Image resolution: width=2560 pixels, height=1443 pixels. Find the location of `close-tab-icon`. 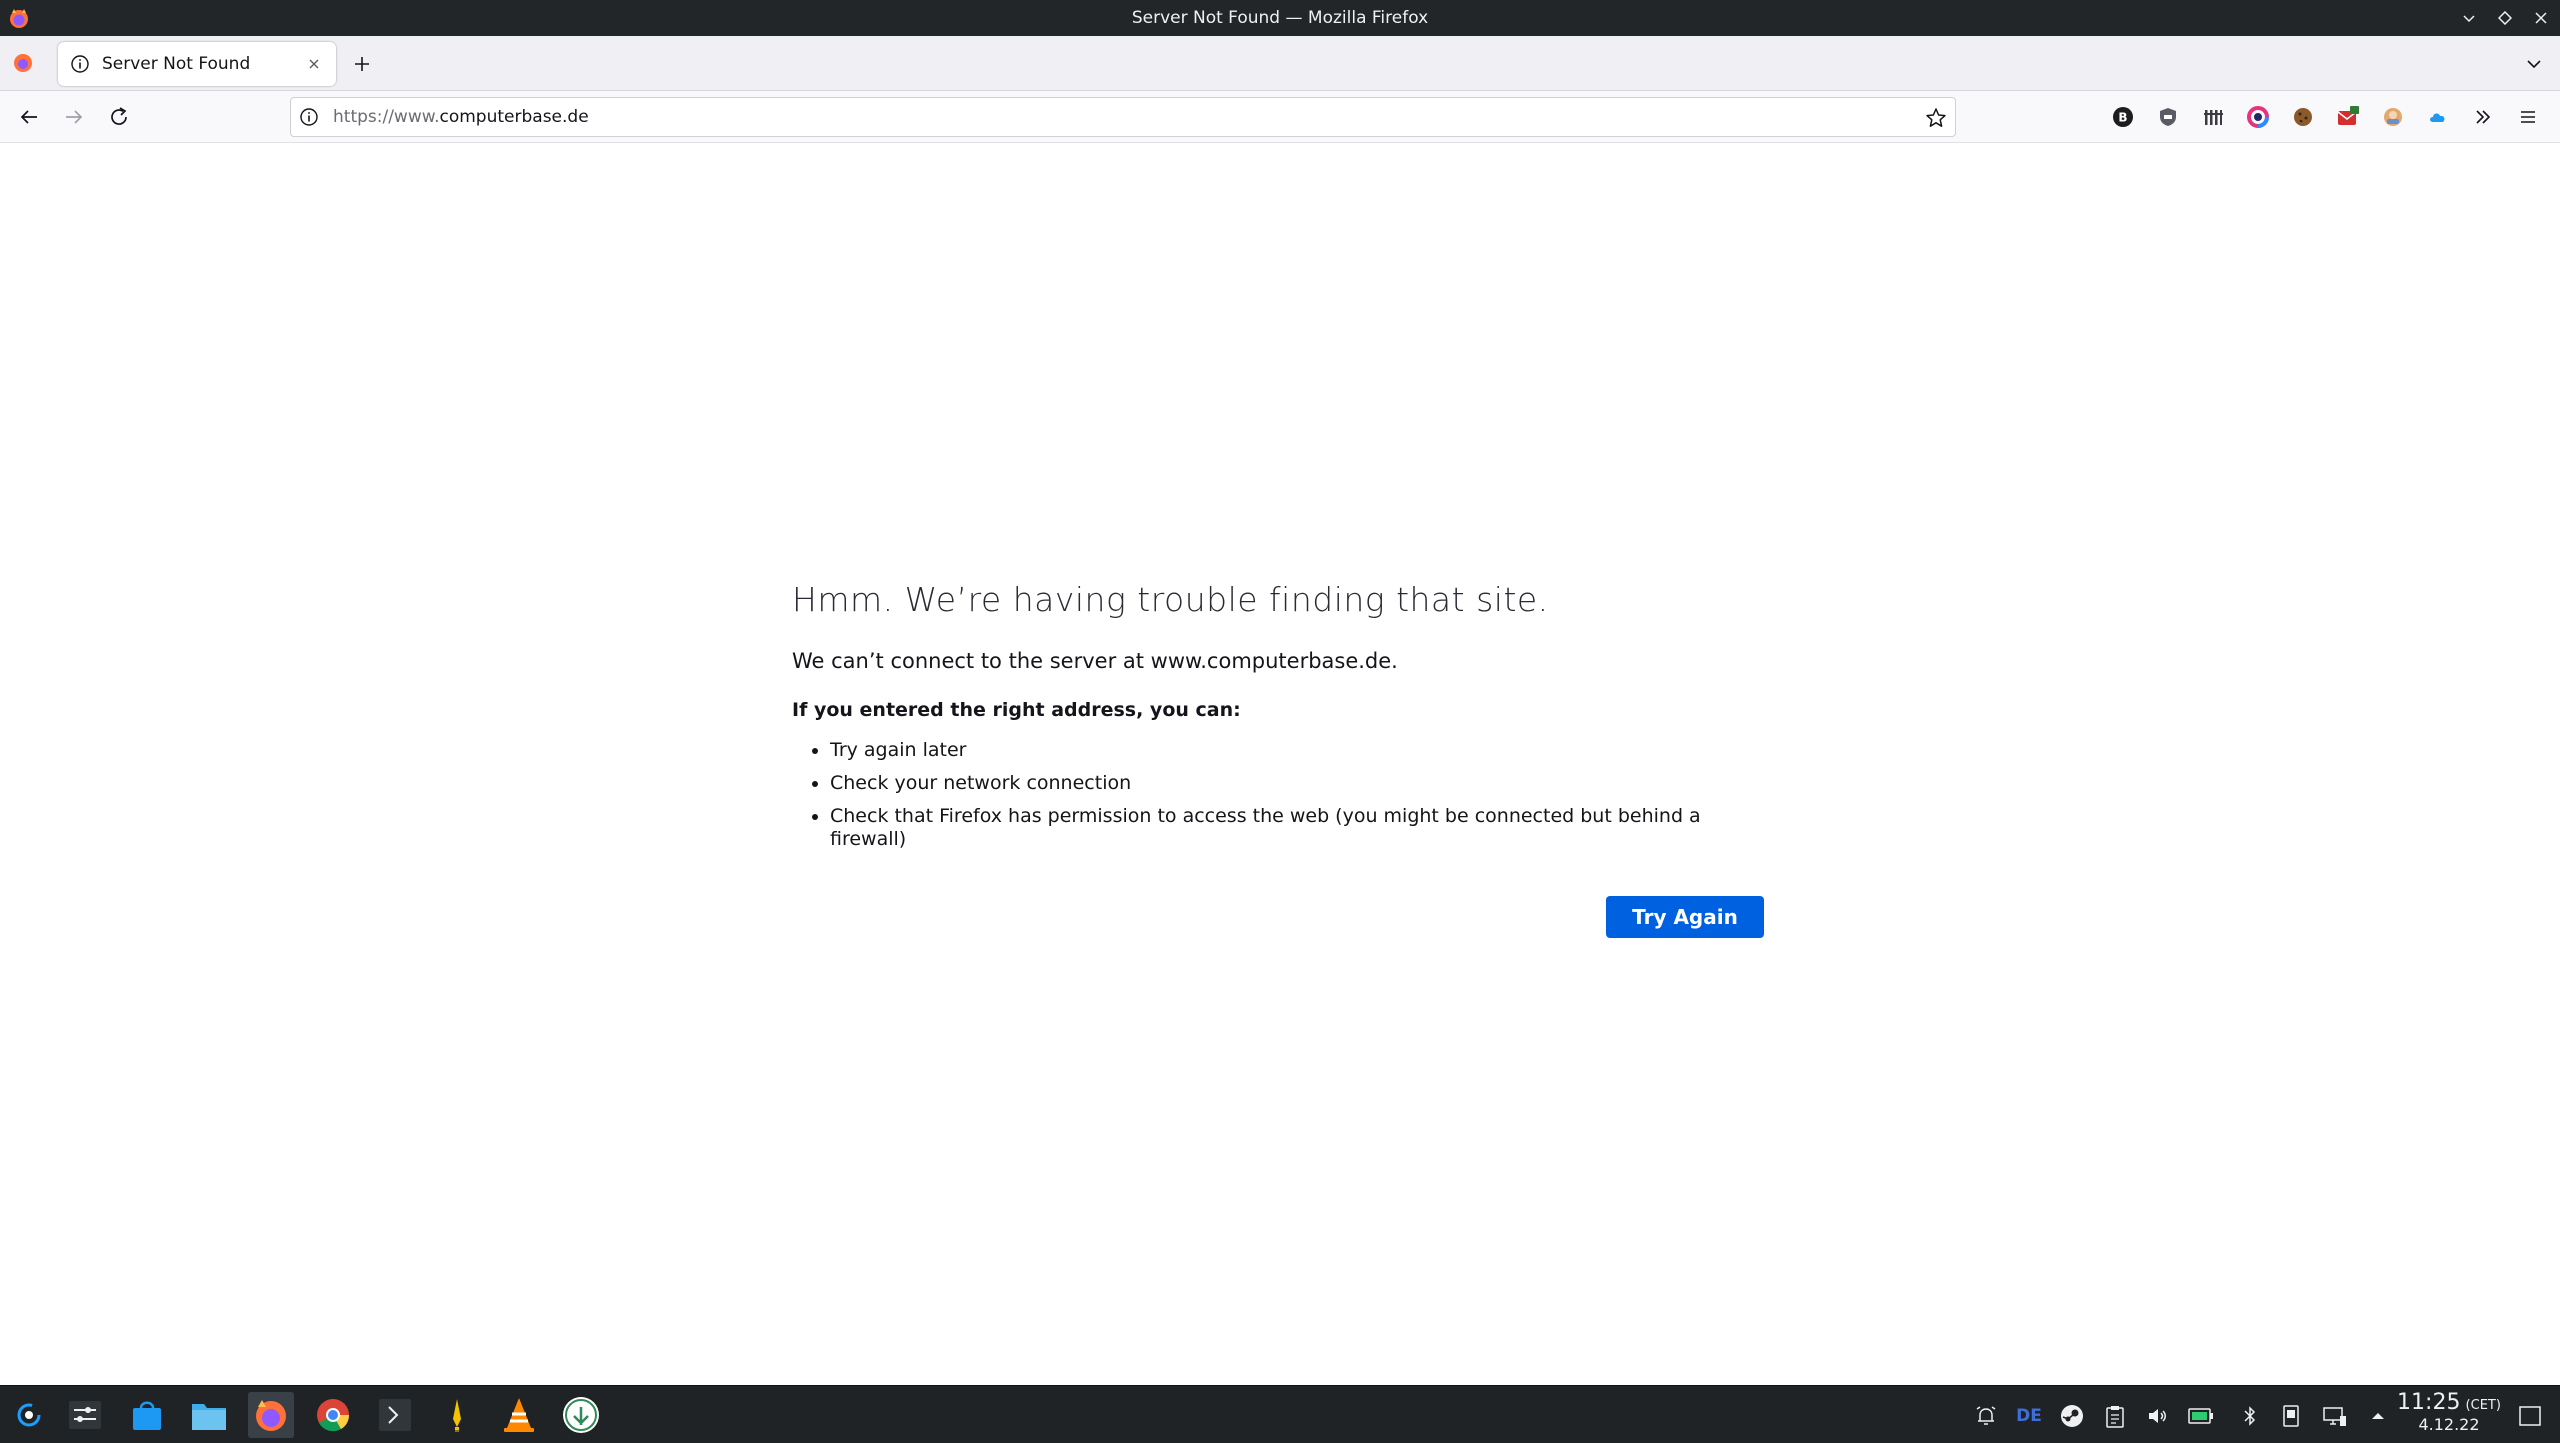

close-tab-icon is located at coordinates (314, 64).